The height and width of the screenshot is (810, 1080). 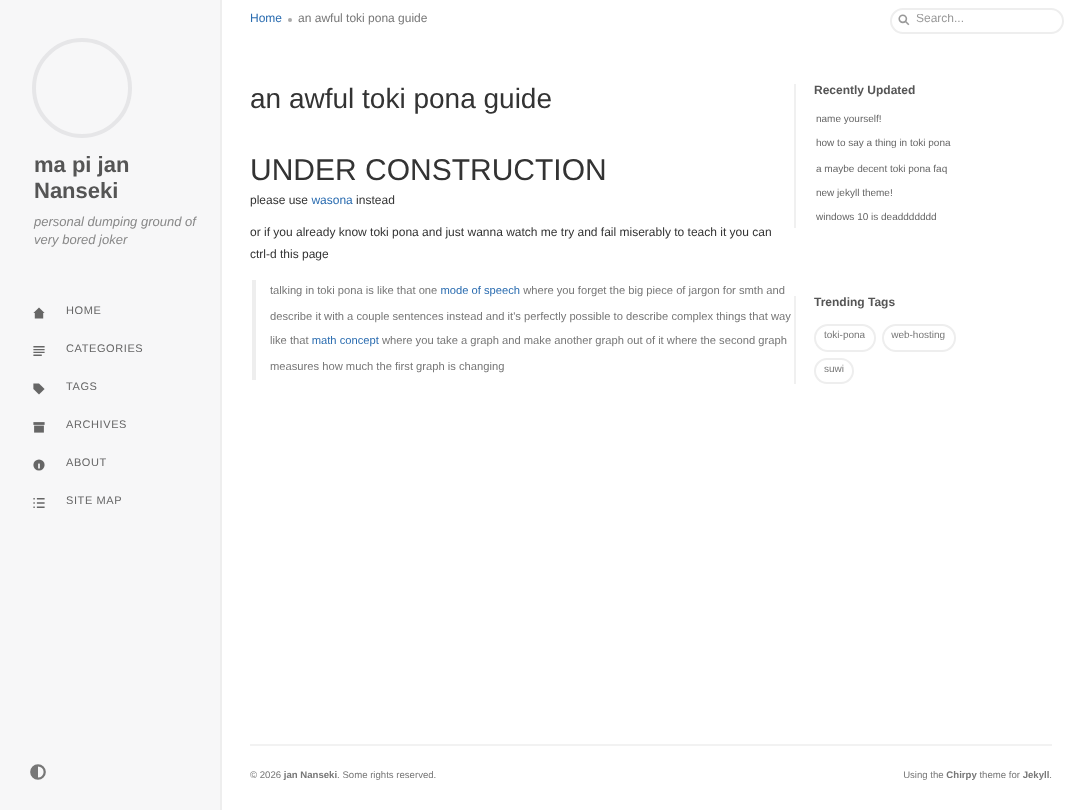 I want to click on post-title: an awful toki pona guide, so click(x=402, y=99).